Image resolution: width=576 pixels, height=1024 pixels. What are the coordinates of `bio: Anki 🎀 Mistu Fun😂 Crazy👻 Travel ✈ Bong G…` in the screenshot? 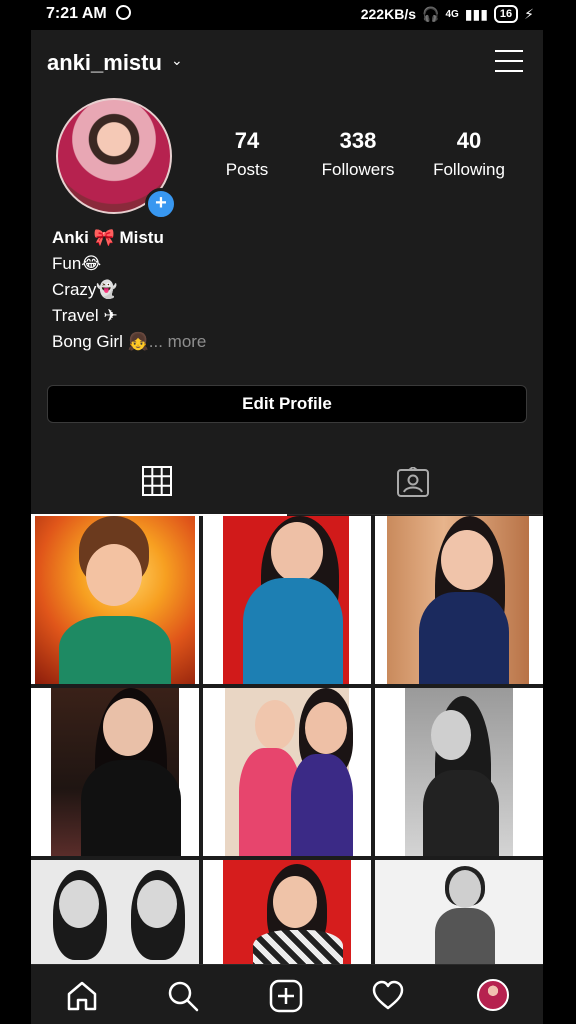 It's located at (252, 290).